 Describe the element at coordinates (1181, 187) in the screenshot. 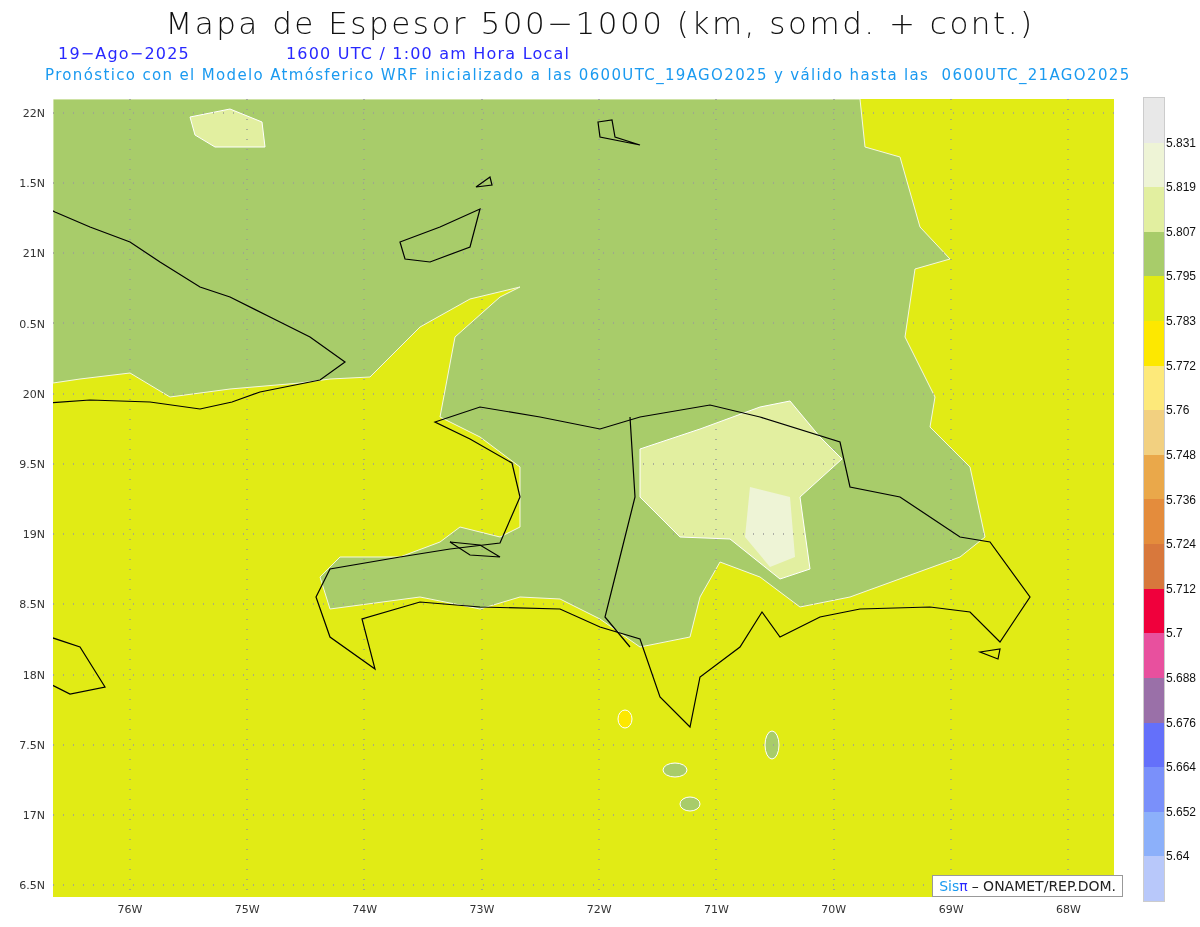

I see `legend-label: 5.819` at that location.